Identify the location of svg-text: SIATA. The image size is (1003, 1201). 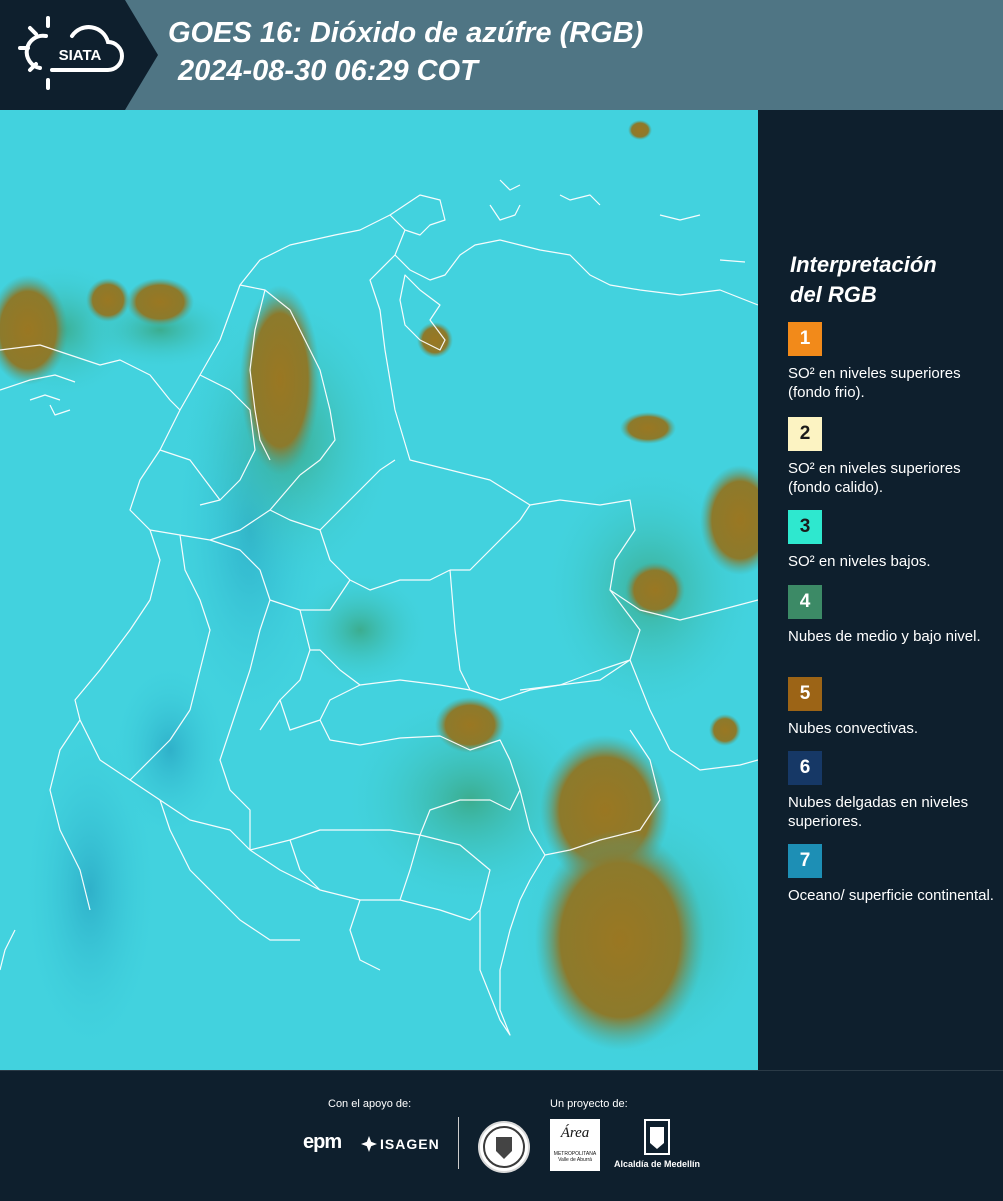
(80, 55).